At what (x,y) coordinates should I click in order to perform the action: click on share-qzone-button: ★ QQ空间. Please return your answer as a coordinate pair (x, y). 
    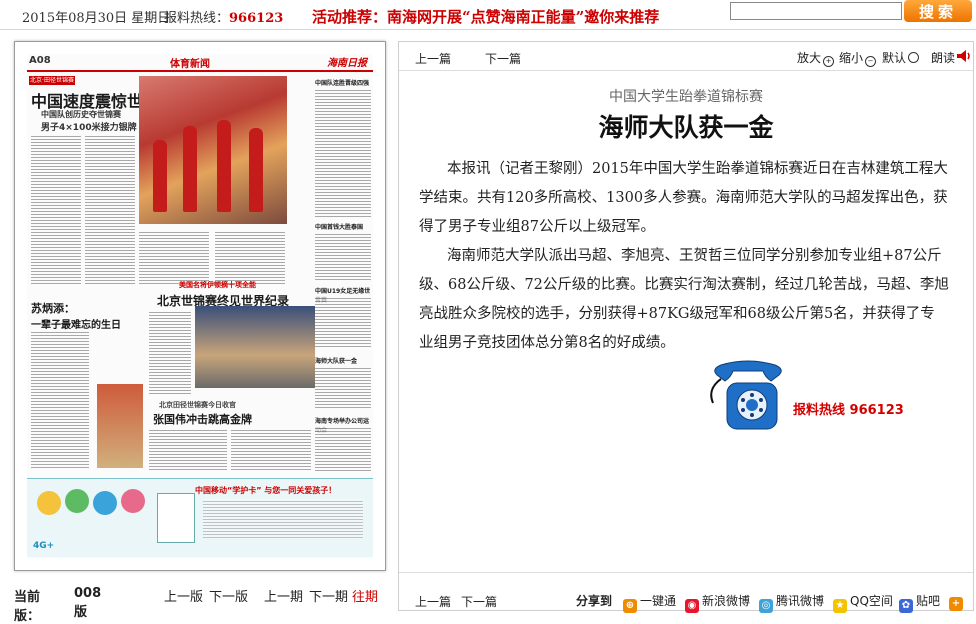
    Looking at the image, I should click on (863, 602).